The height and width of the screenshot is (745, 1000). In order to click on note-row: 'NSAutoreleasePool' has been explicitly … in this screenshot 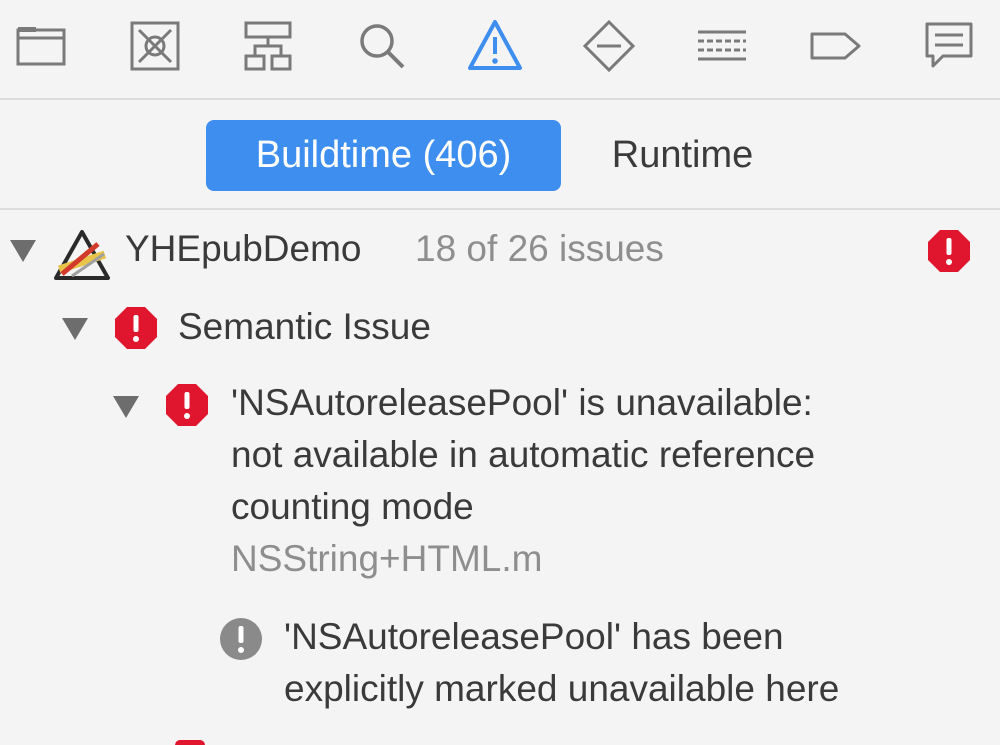, I will do `click(500, 667)`.